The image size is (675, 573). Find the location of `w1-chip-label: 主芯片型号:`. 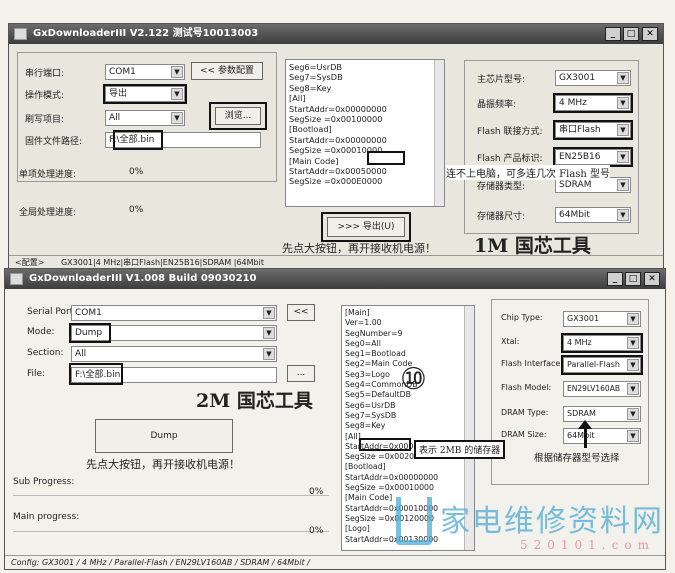

w1-chip-label: 主芯片型号: is located at coordinates (501, 80).